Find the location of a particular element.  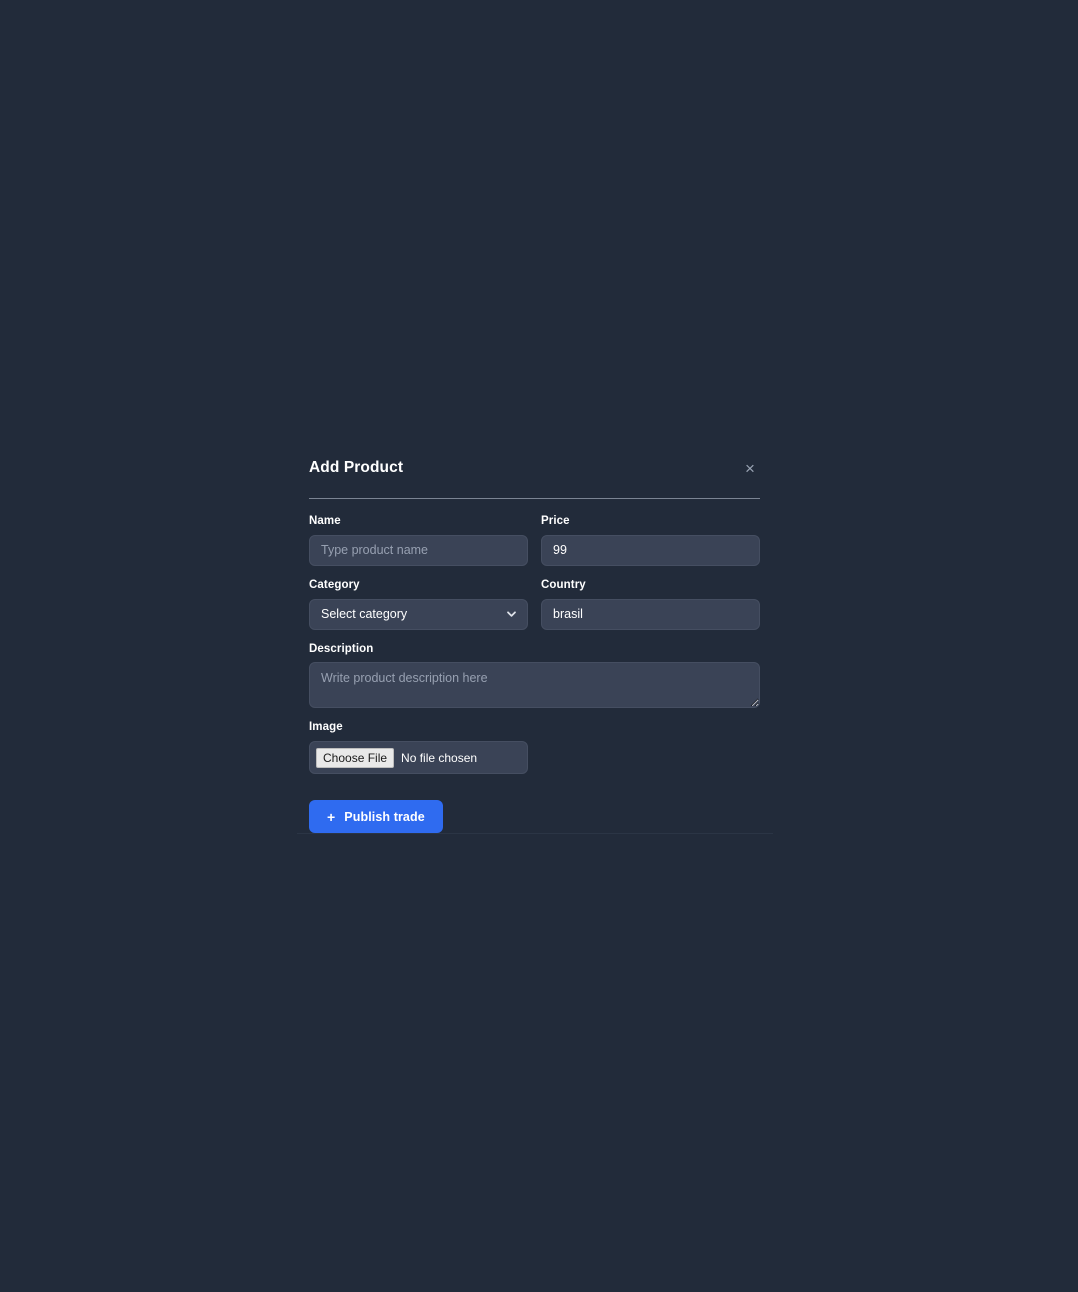

form-row-image: Image Choose File No file chosen is located at coordinates (534, 754).